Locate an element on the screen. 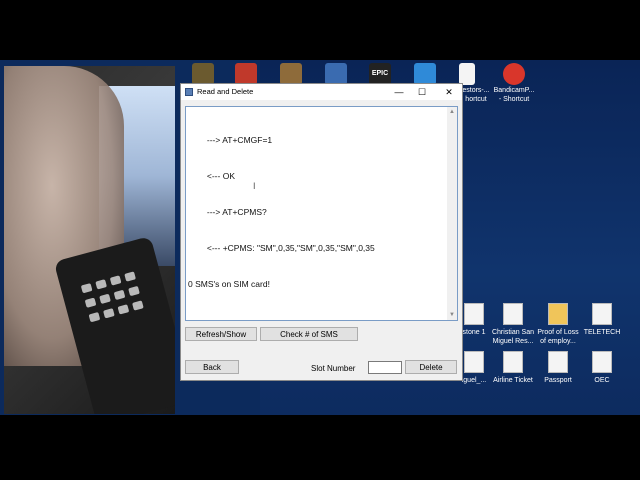  epic-games-icon: EPIC is located at coordinates (380, 74).